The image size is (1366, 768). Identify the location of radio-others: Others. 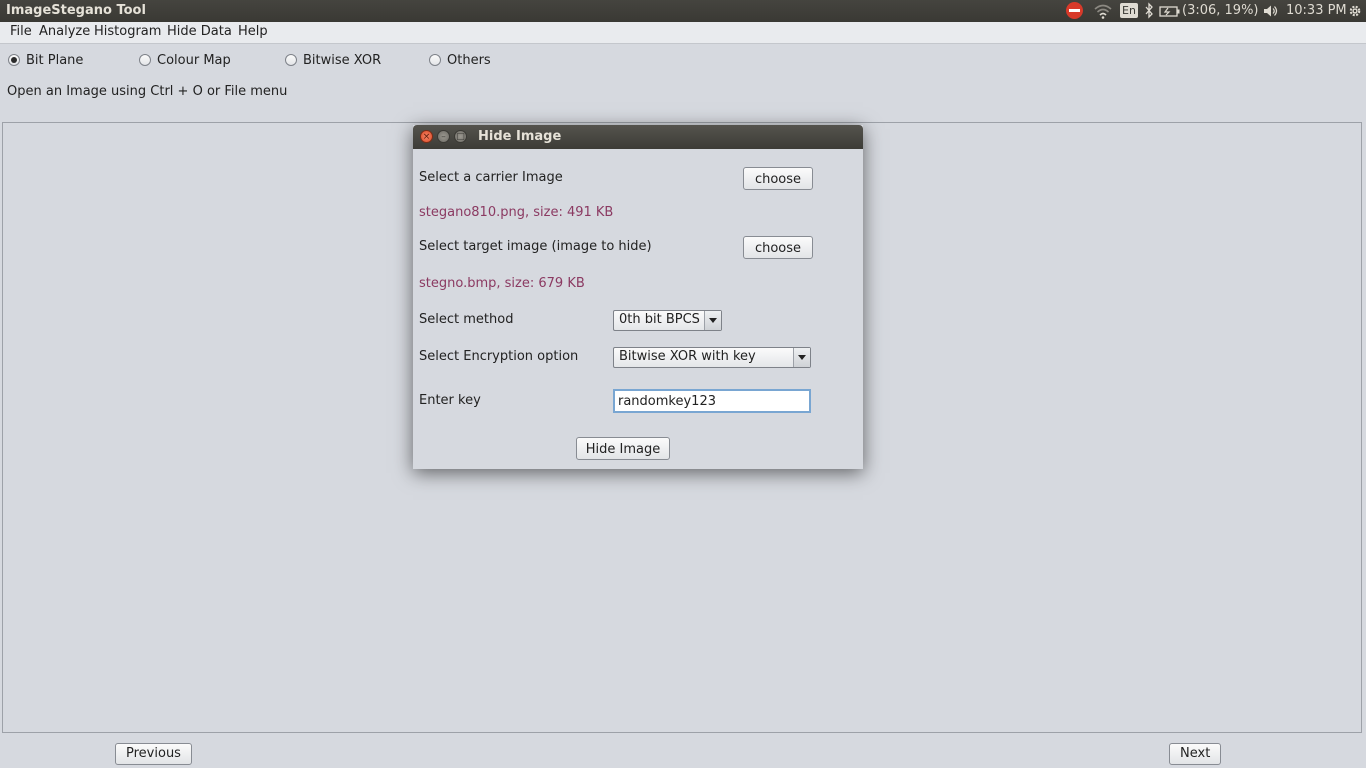
(460, 60).